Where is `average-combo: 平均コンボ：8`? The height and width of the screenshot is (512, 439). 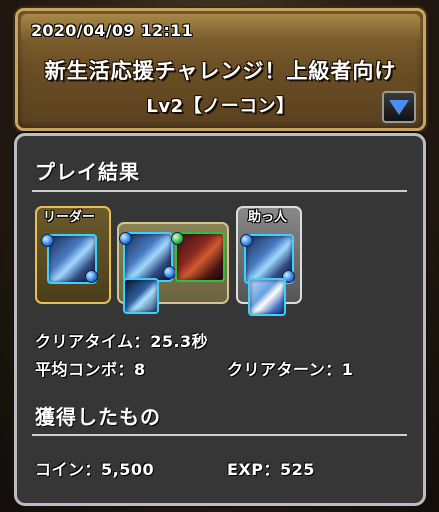
average-combo: 平均コンボ：8 is located at coordinates (90, 368).